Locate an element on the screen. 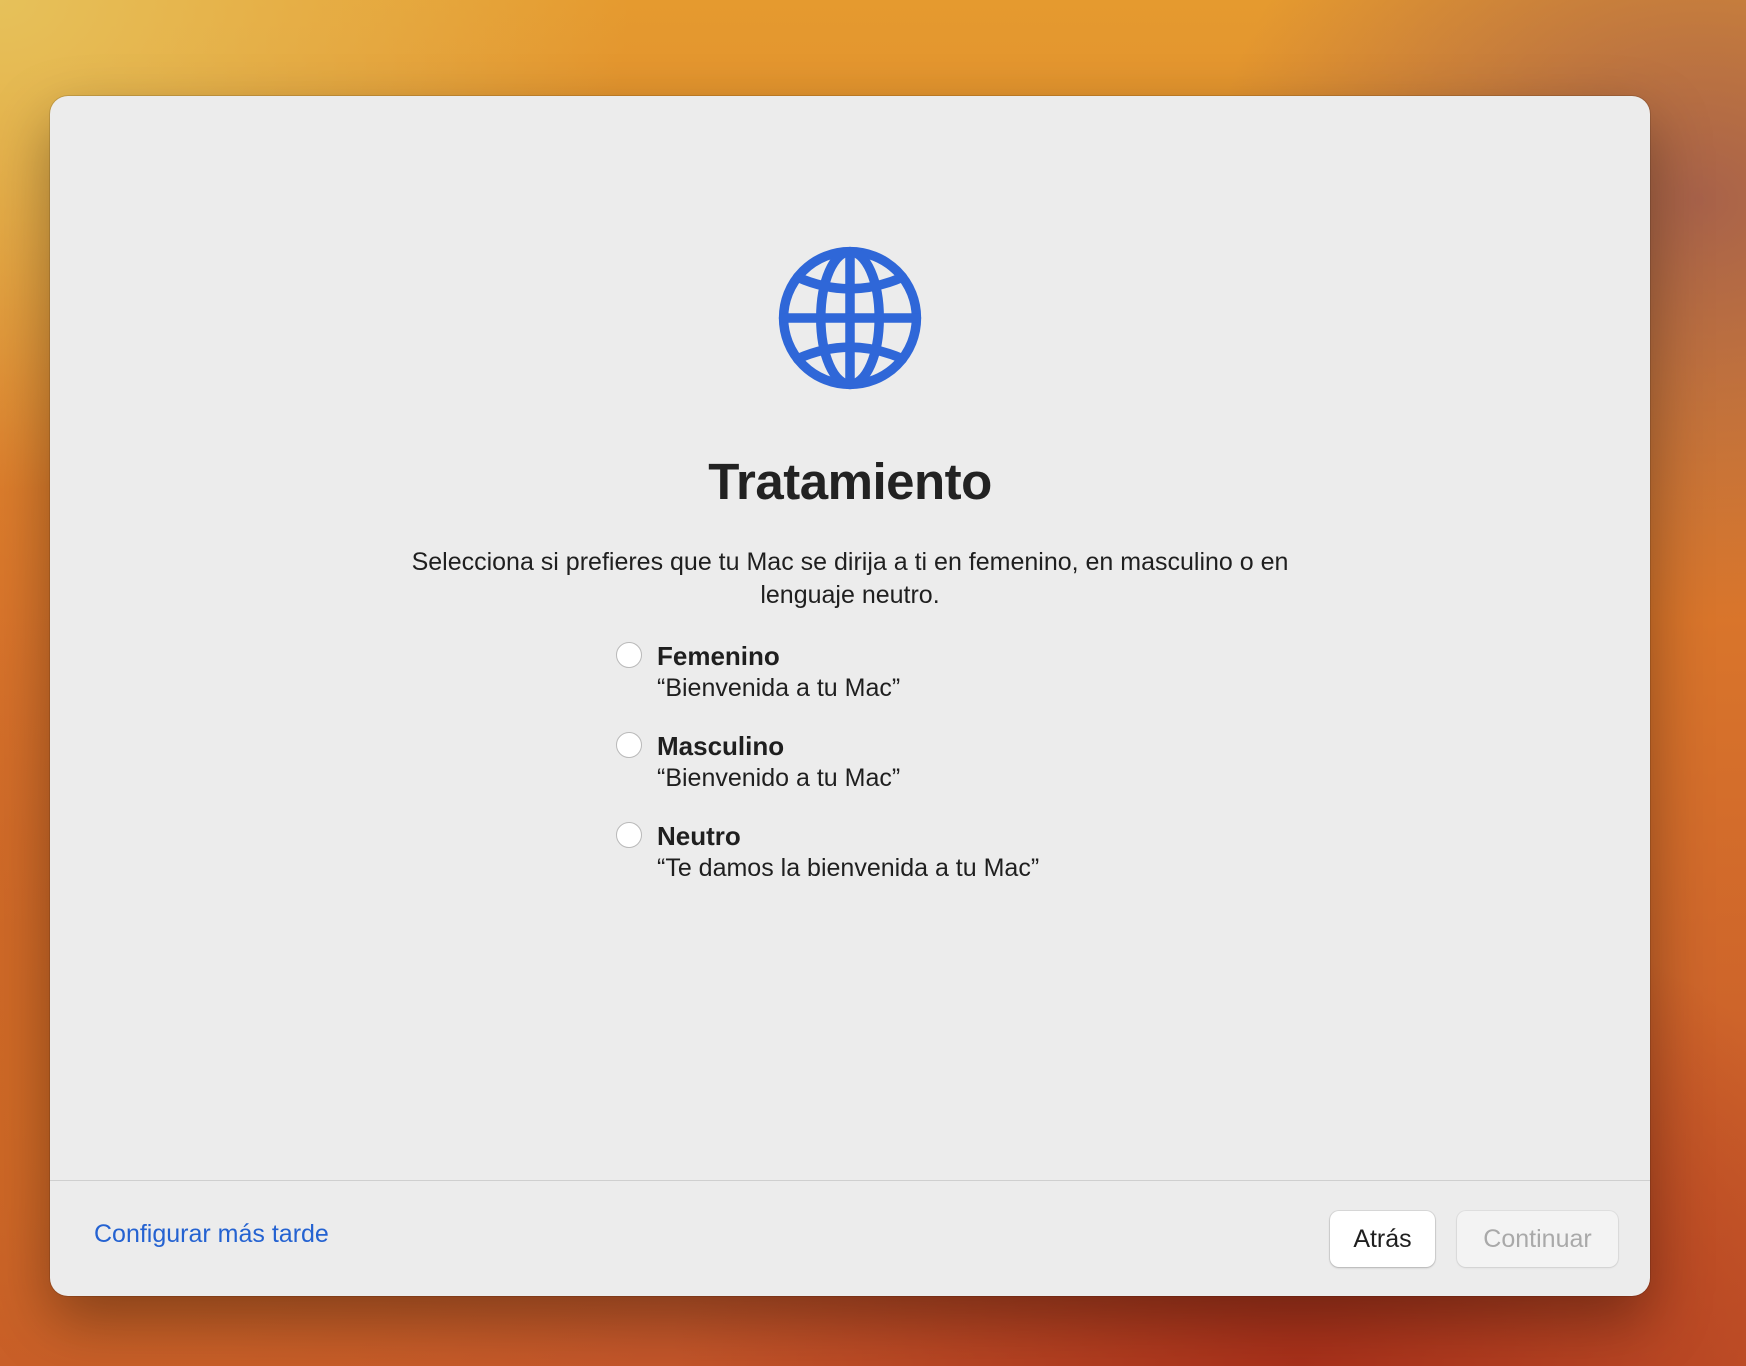 This screenshot has height=1366, width=1746. radio-neutro is located at coordinates (629, 835).